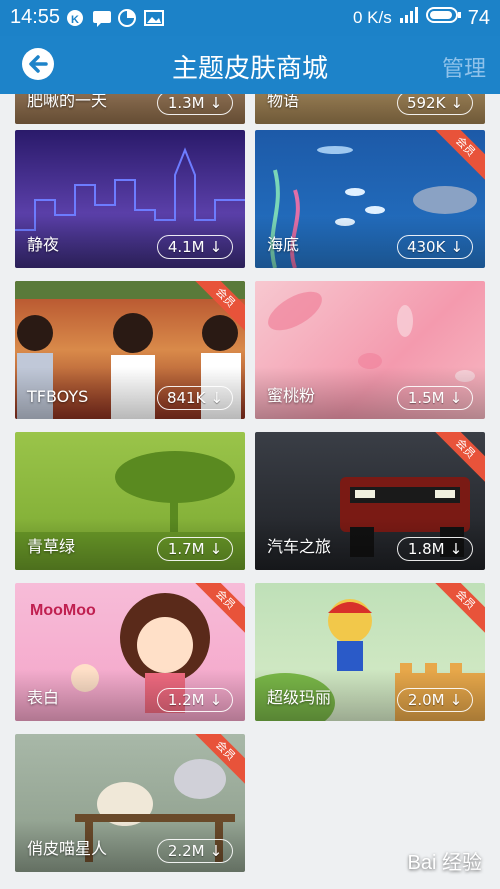 The width and height of the screenshot is (500, 889). What do you see at coordinates (130, 350) in the screenshot?
I see `theme-card: 会员 TFBOYS 841K ↓` at bounding box center [130, 350].